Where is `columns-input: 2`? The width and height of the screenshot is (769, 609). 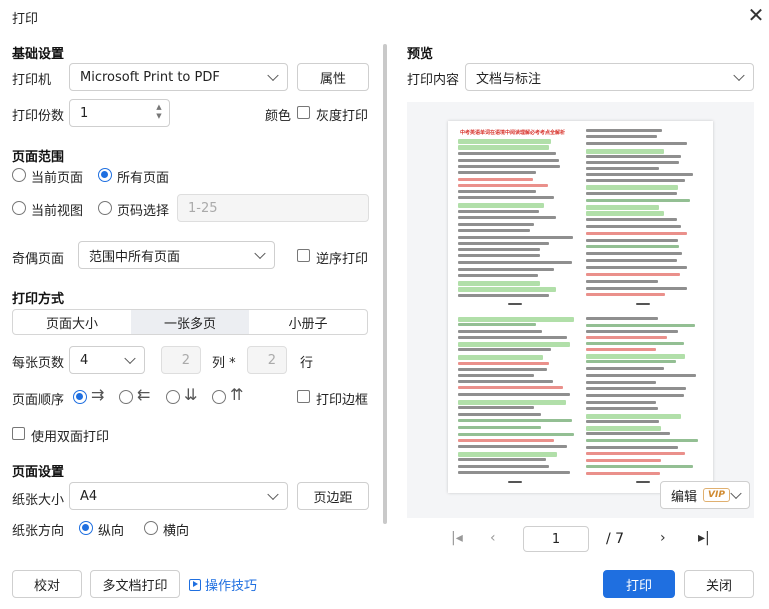
columns-input: 2 is located at coordinates (181, 360).